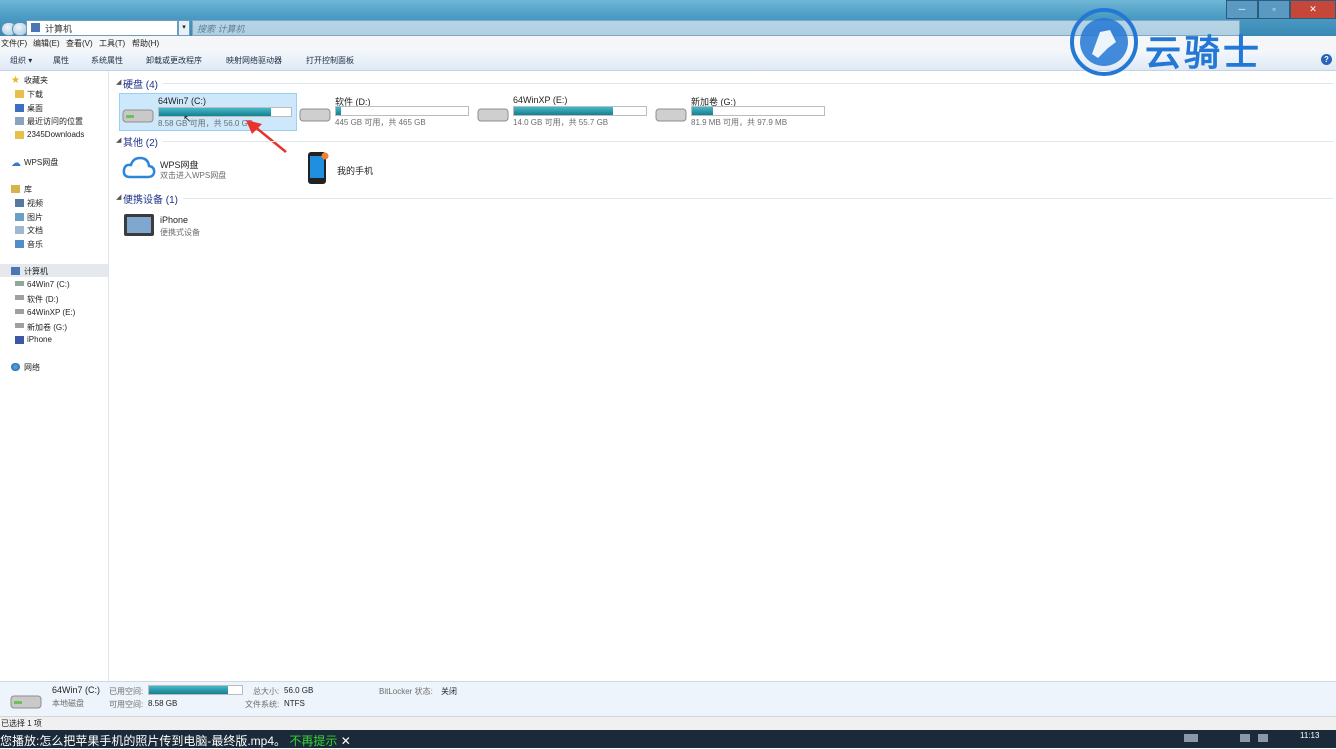 The height and width of the screenshot is (749, 1336). Describe the element at coordinates (55, 121) in the screenshot. I see `sidebar-item-recent: 最近访问的位置` at that location.